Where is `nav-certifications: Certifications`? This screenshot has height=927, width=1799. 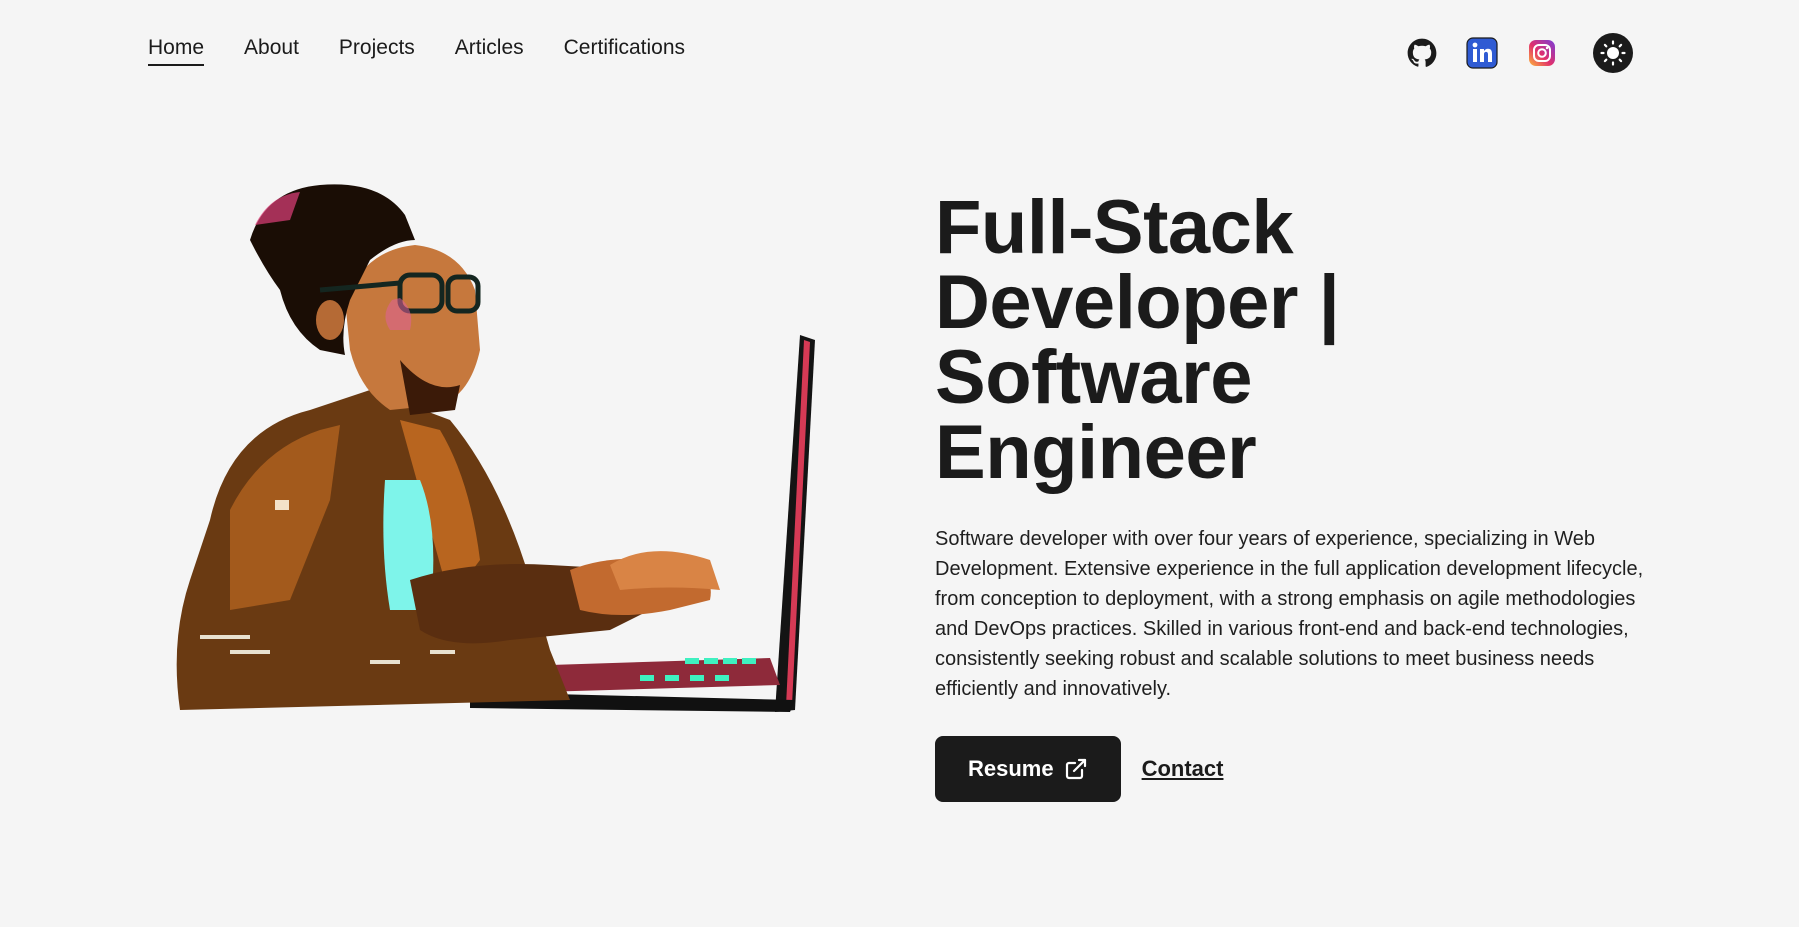
nav-certifications: Certifications is located at coordinates (624, 50).